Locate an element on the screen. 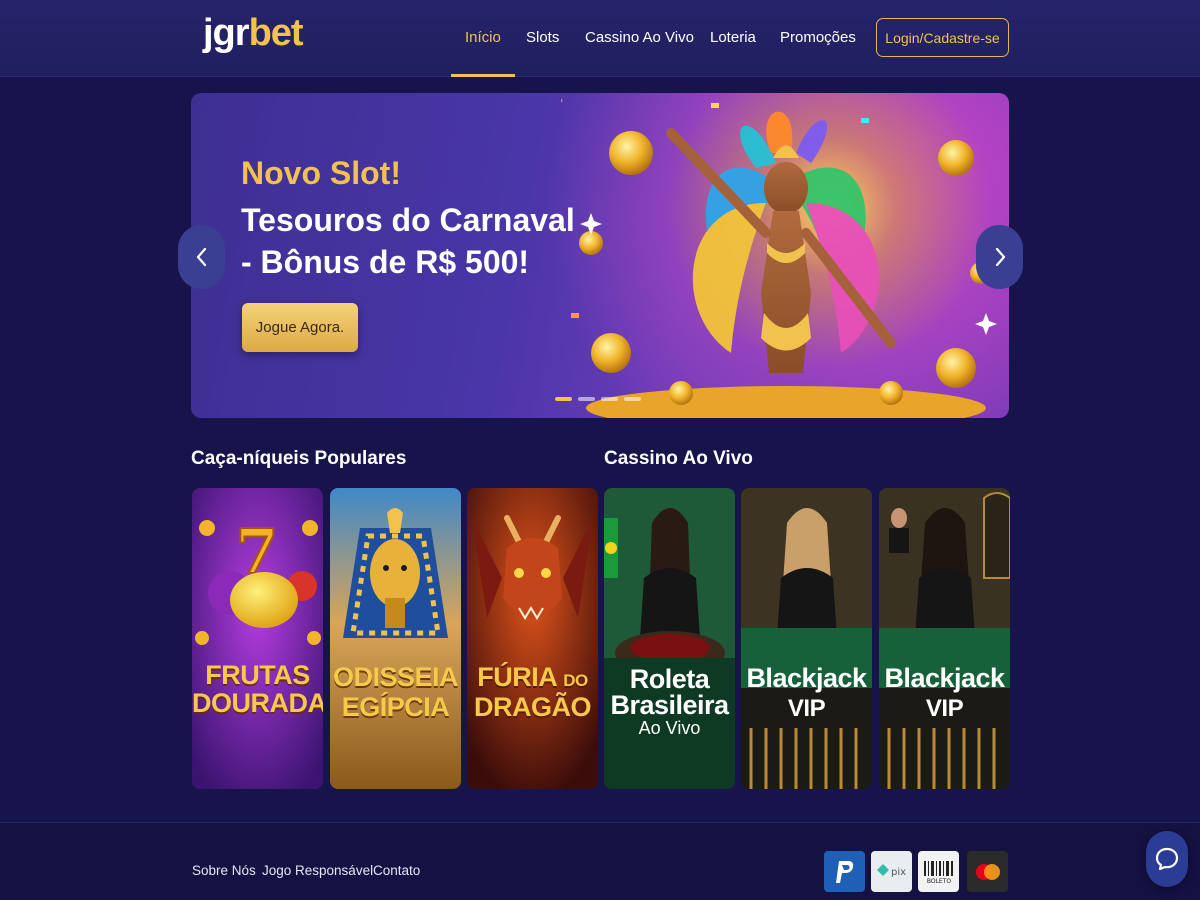 Image resolution: width=1200 pixels, height=900 pixels. nav-slots: Slots is located at coordinates (542, 38).